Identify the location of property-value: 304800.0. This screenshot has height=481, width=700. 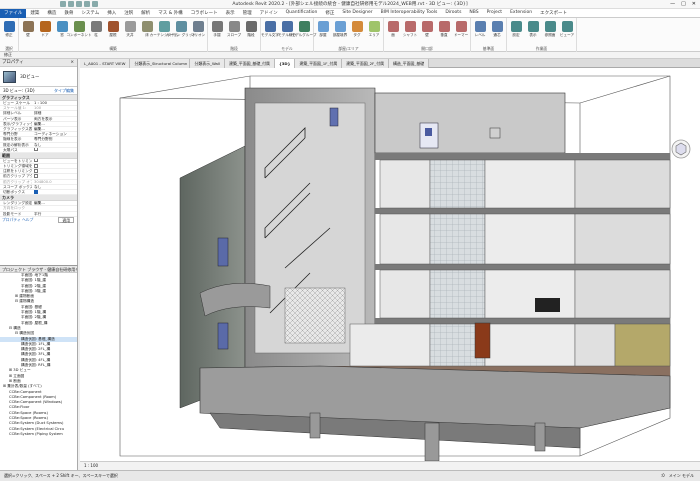
(54, 182).